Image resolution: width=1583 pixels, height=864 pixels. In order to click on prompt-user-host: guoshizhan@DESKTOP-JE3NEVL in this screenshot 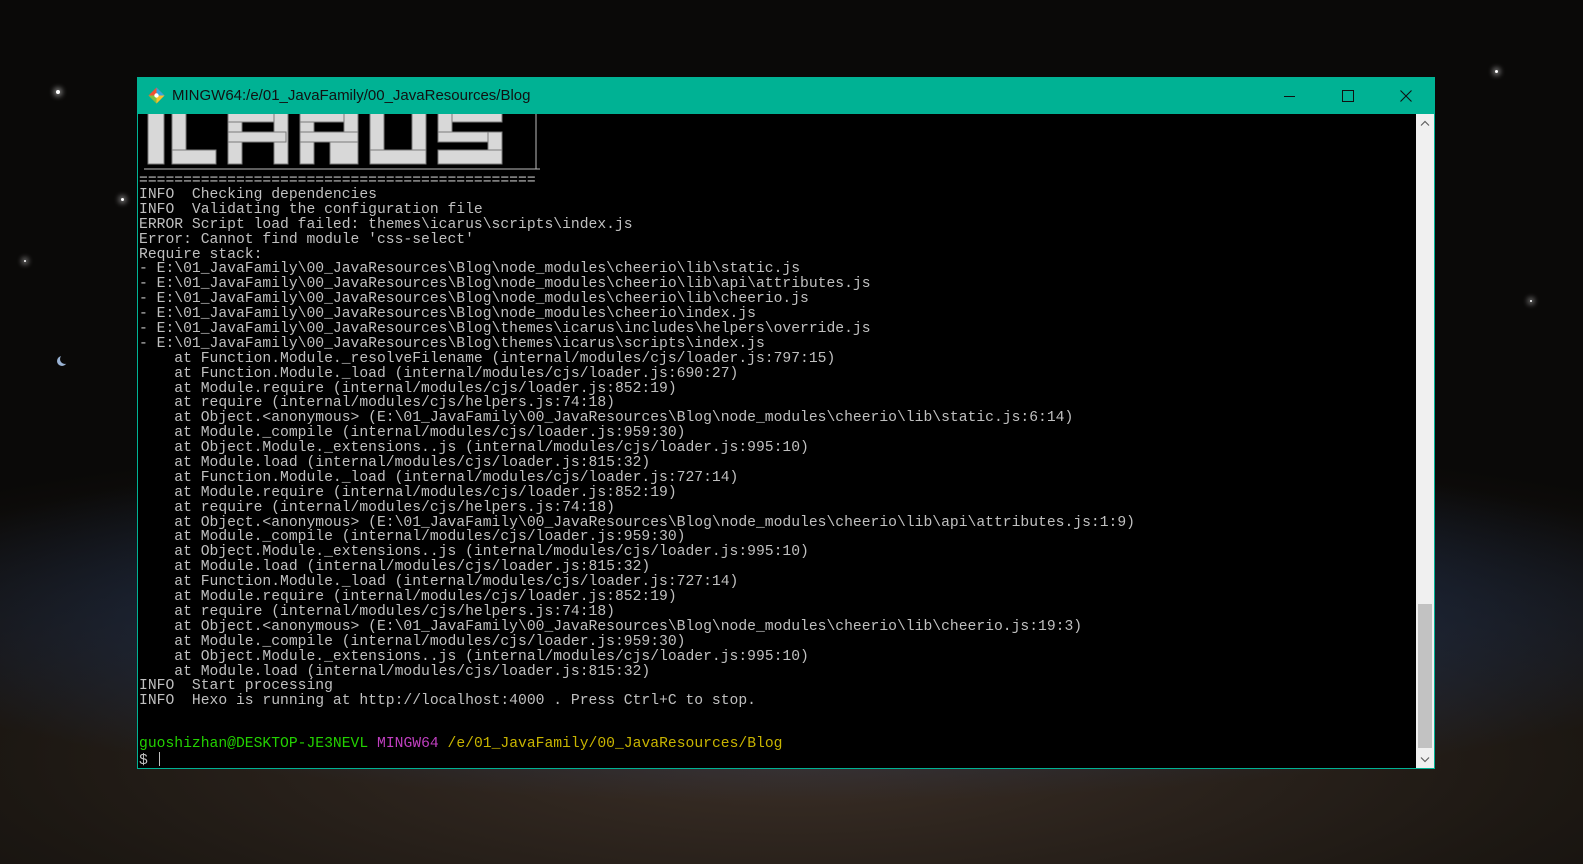, I will do `click(254, 744)`.